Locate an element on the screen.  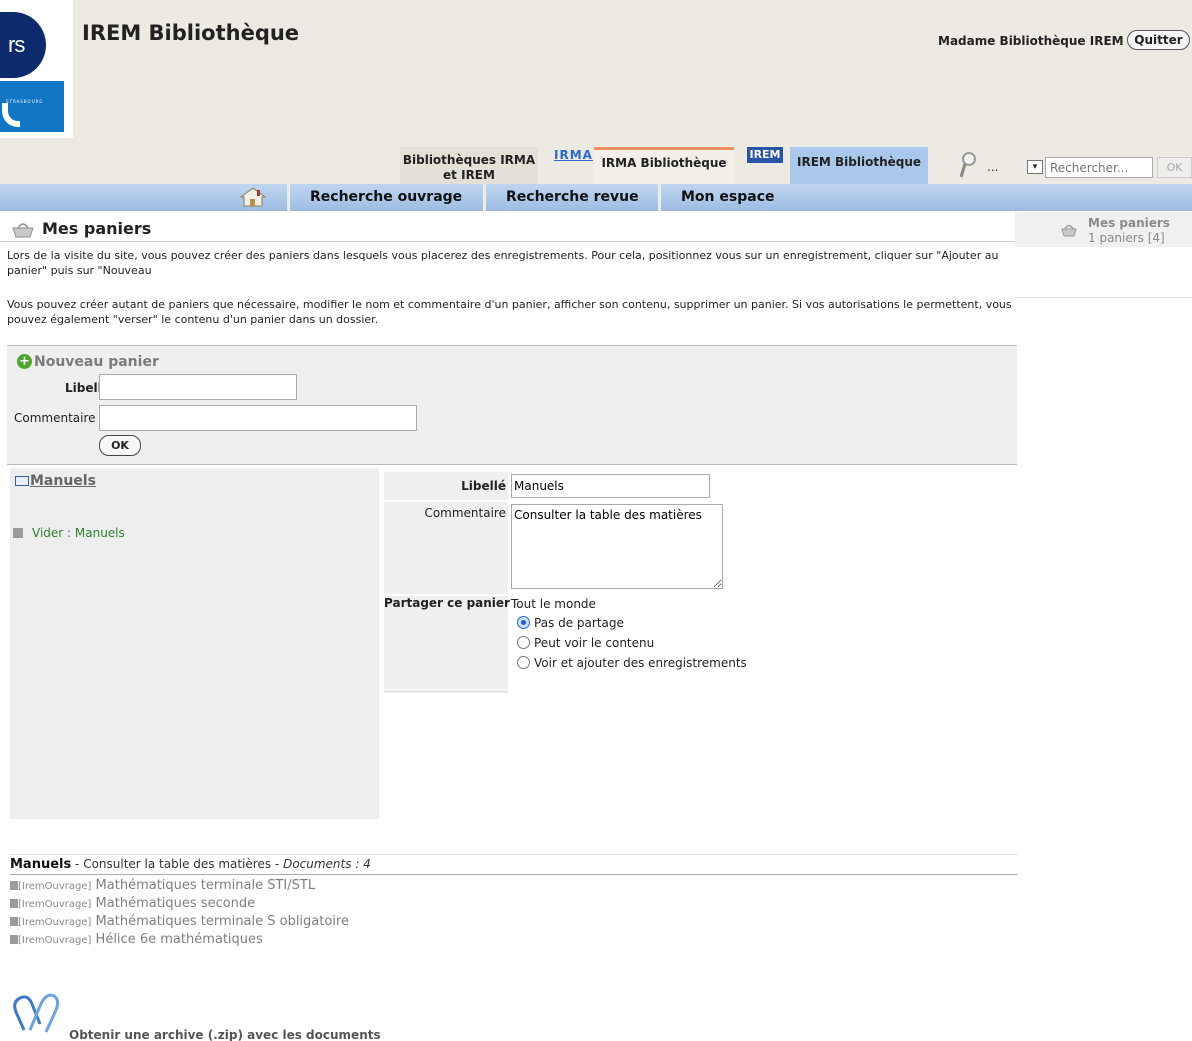
basket-list: Manuels Vider : Manuels is located at coordinates (194, 643).